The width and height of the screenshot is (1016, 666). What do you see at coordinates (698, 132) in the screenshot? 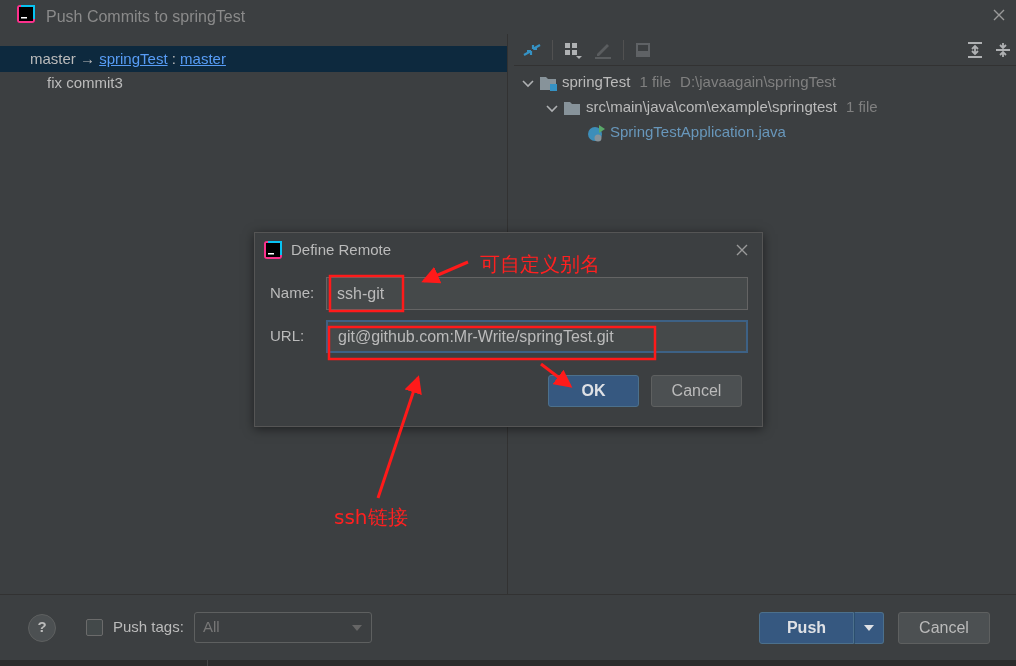
I see `file-name: SpringTestApplication.java` at bounding box center [698, 132].